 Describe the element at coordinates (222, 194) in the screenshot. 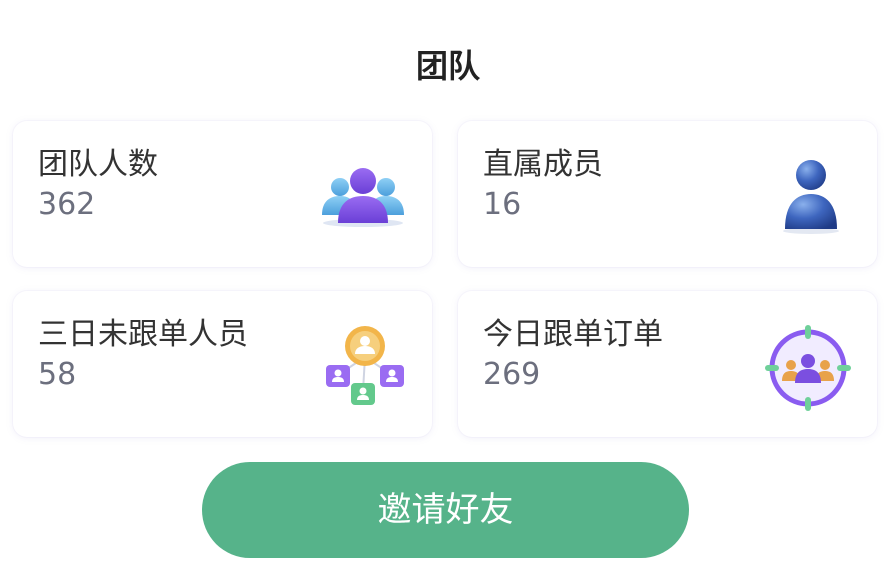

I see `team-size-card: 团队人数 362` at that location.